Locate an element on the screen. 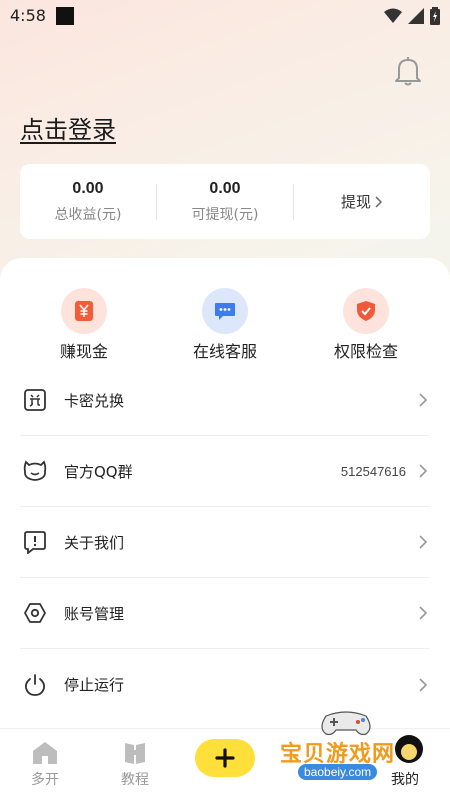 The image size is (450, 800). withdraw-label: 提现 is located at coordinates (355, 202).